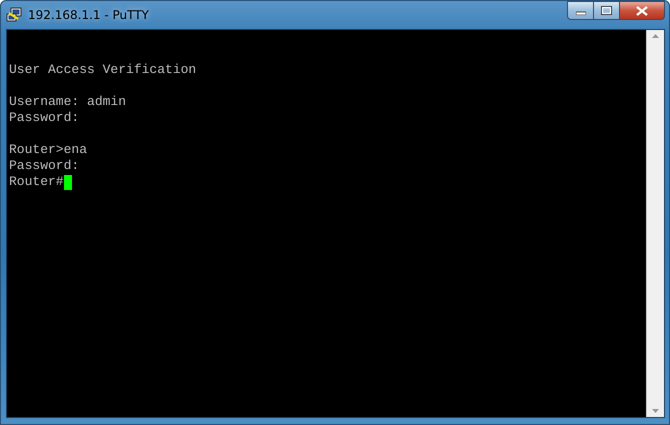  What do you see at coordinates (48, 150) in the screenshot?
I see `terminal-line: Router>ena` at bounding box center [48, 150].